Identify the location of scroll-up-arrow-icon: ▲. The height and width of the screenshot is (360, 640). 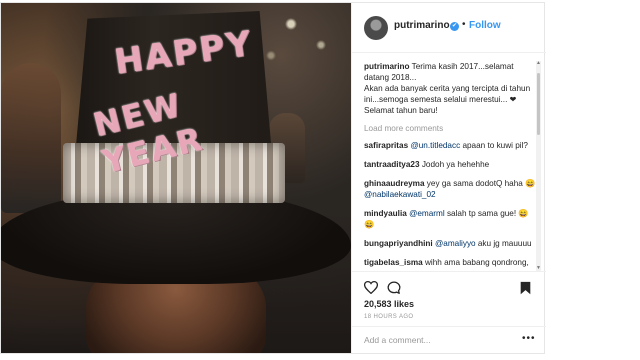
(538, 63).